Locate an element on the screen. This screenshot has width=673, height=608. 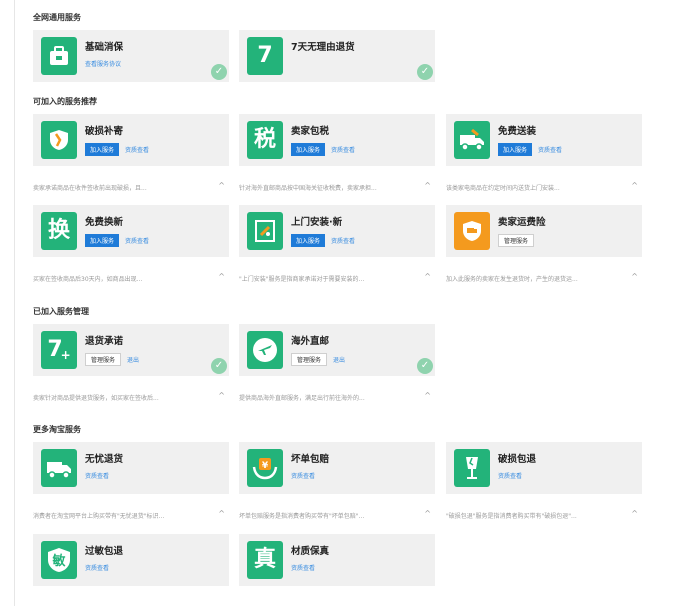
card-description: 加入此服务的卖家在发生退货时，产生的退货运... ^ is located at coordinates (542, 278).